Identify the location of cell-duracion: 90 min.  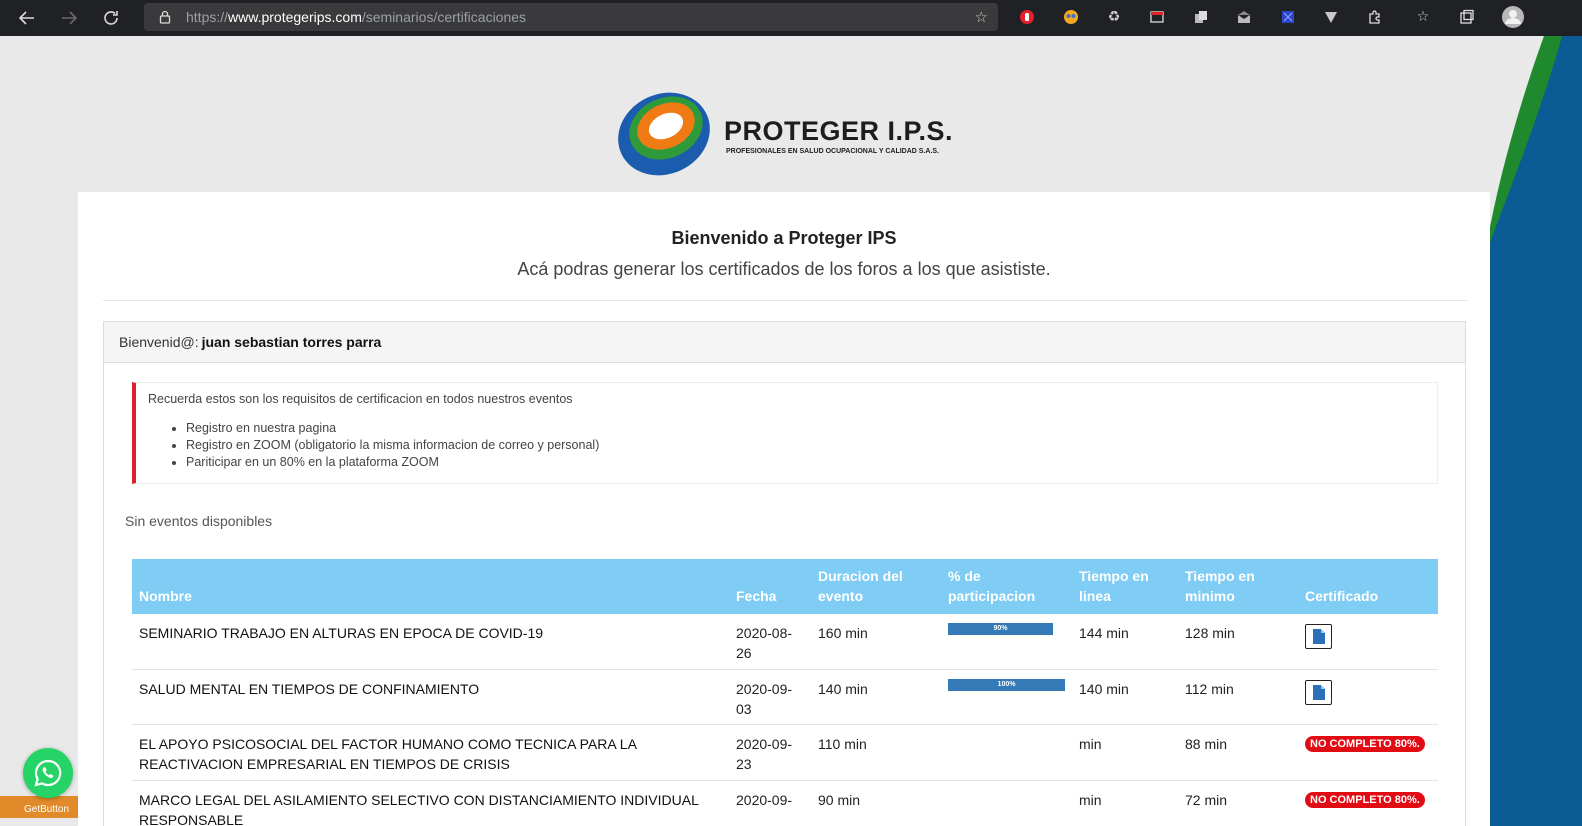
(839, 799).